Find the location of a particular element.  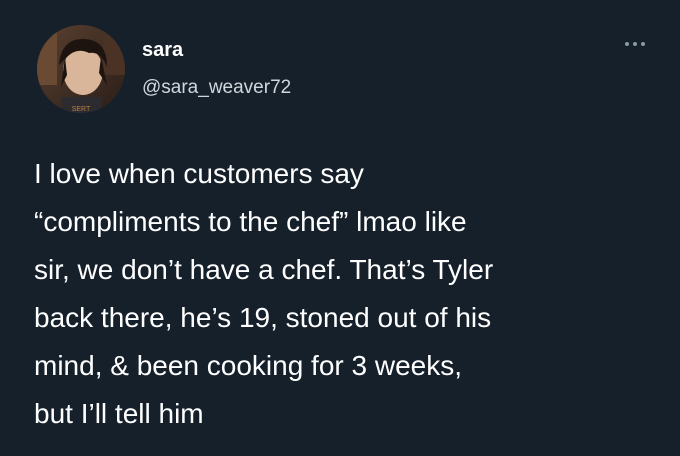

more-icon is located at coordinates (635, 44).